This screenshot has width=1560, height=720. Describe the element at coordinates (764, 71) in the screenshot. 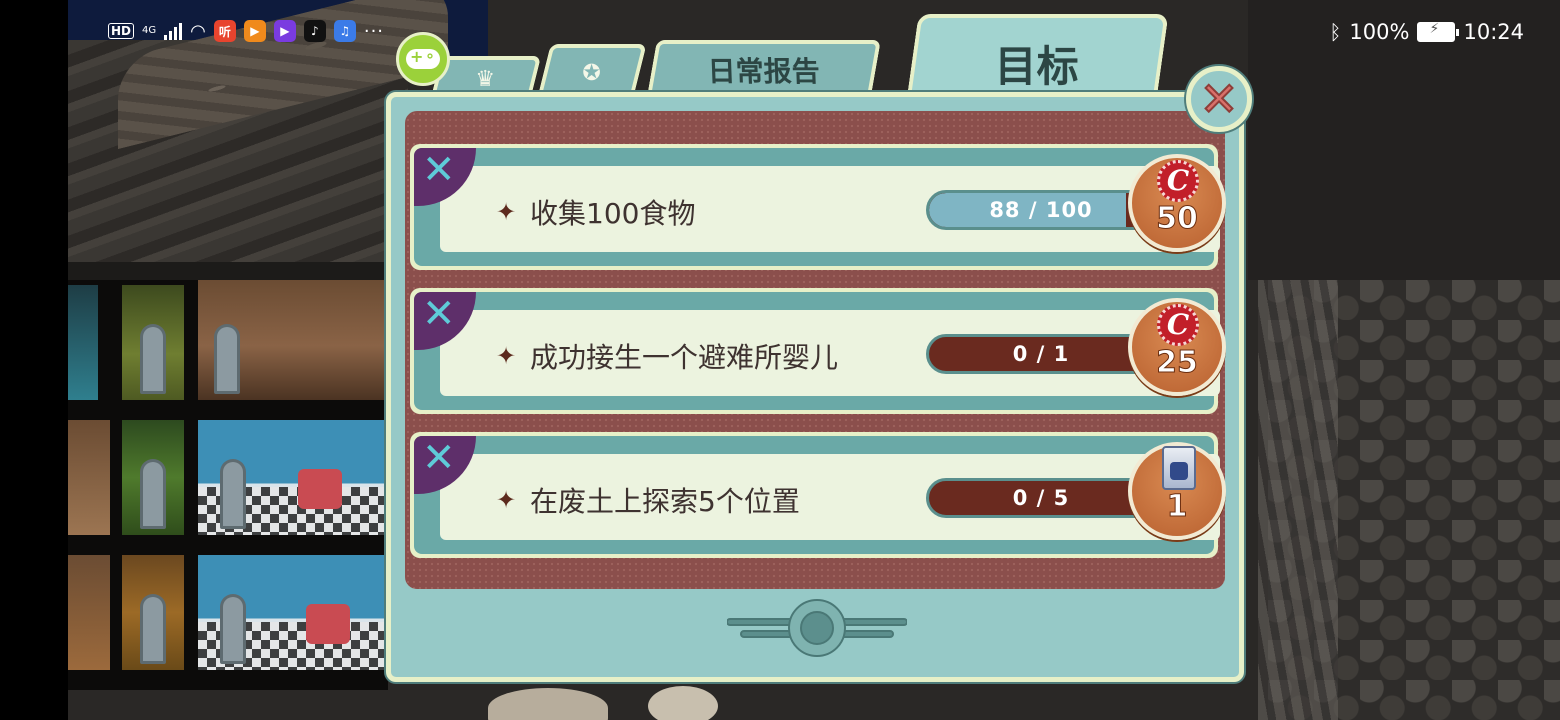

I see `tab-label: 日常报告` at that location.